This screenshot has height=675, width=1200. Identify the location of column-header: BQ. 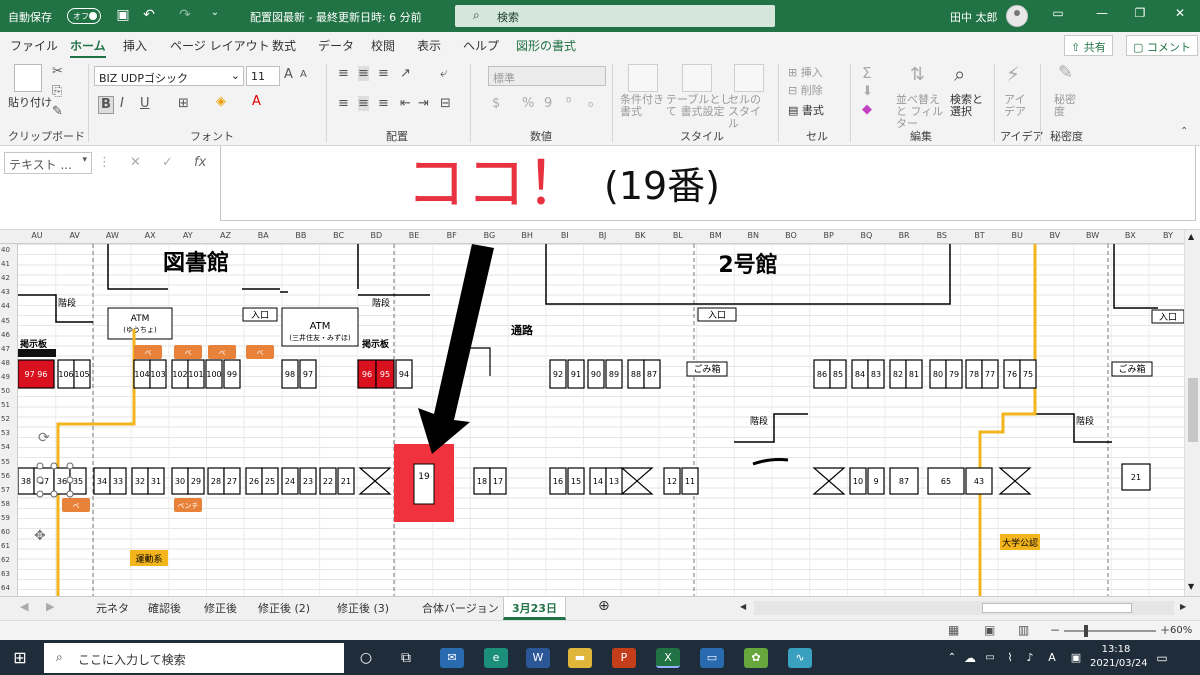
(866, 235).